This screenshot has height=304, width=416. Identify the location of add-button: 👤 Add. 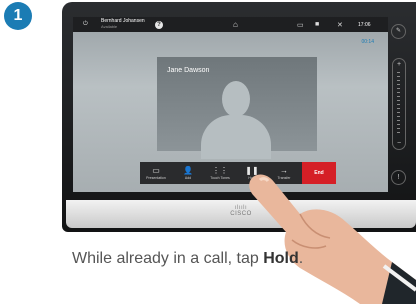
(188, 173).